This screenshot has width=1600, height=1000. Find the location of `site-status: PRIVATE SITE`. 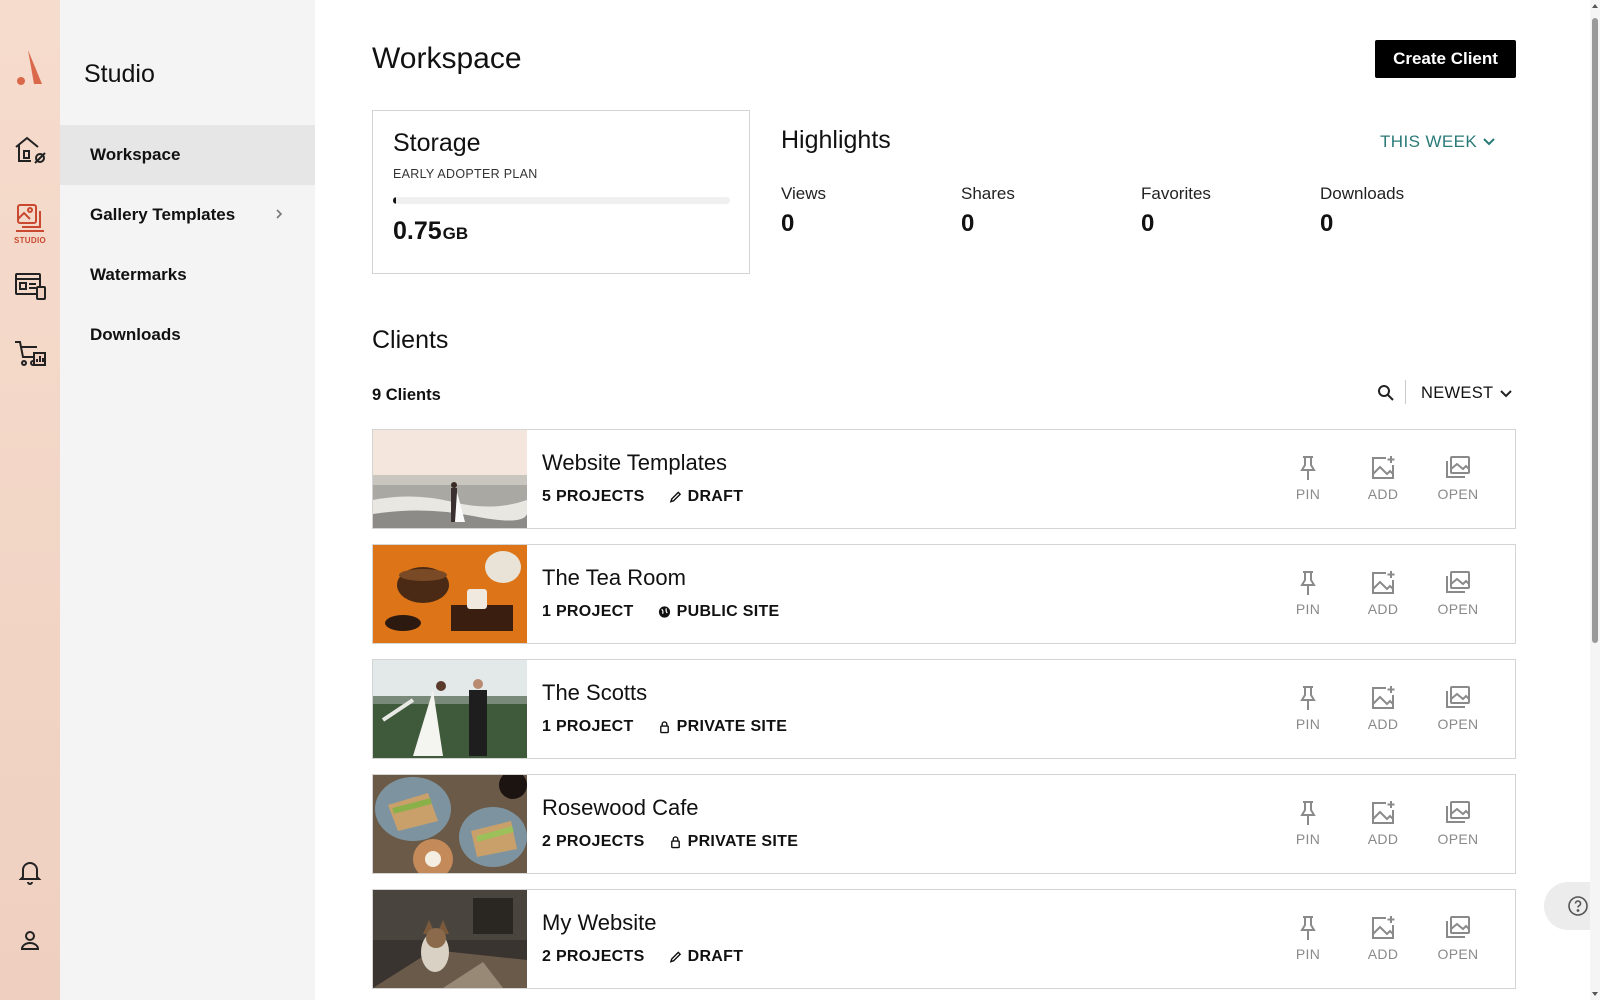

site-status: PRIVATE SITE is located at coordinates (734, 842).